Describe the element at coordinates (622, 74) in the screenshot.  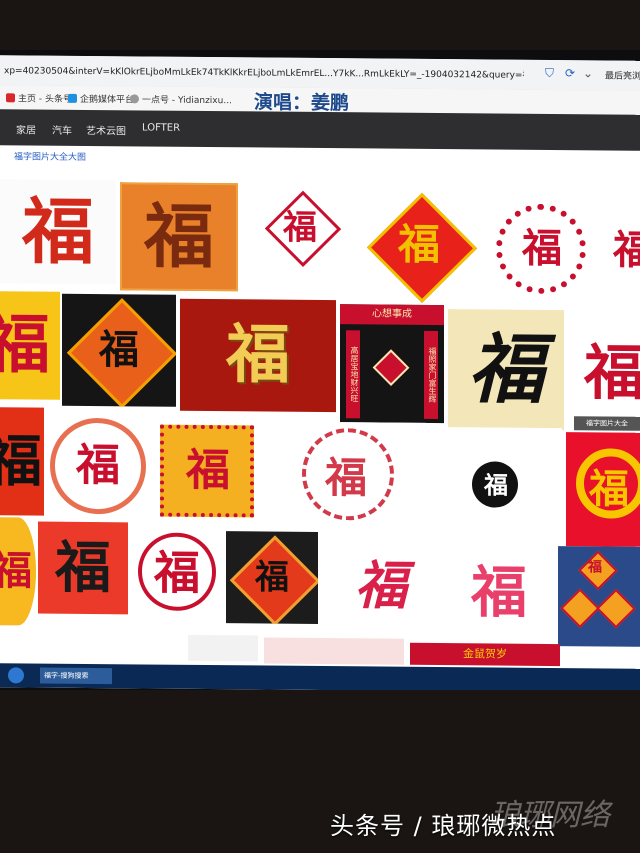
I see `address-extra-label: 最后亮浏` at that location.